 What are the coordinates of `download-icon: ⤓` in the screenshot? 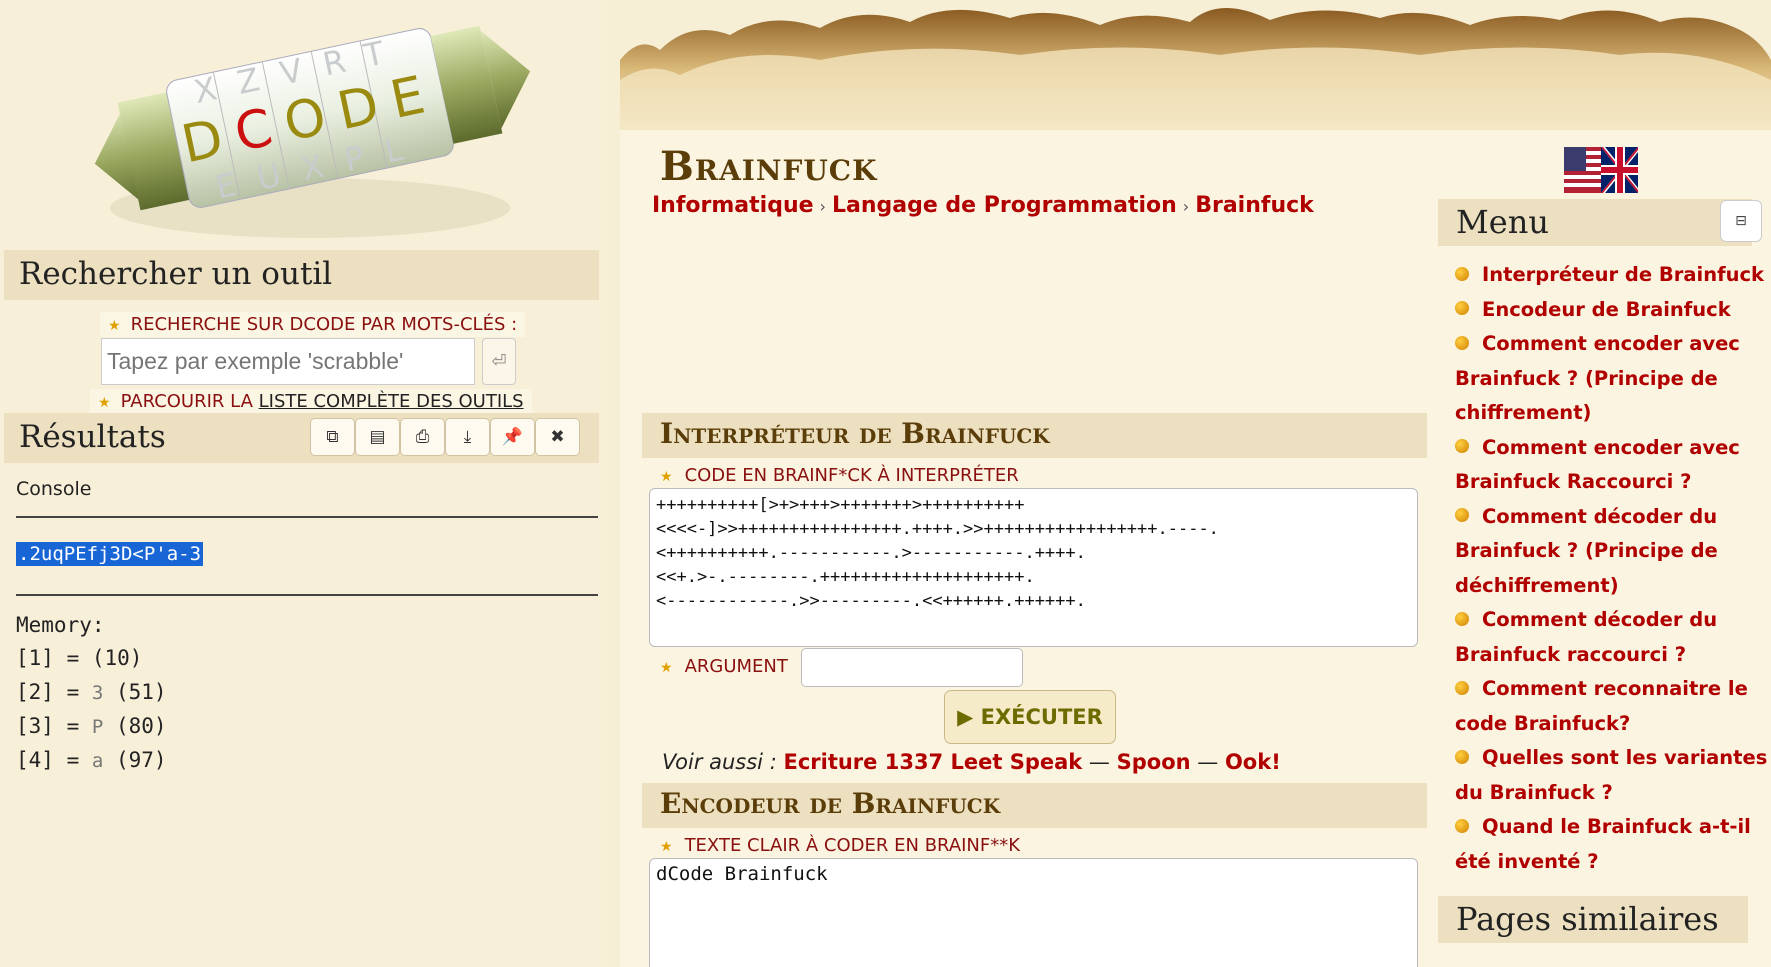 It's located at (467, 437).